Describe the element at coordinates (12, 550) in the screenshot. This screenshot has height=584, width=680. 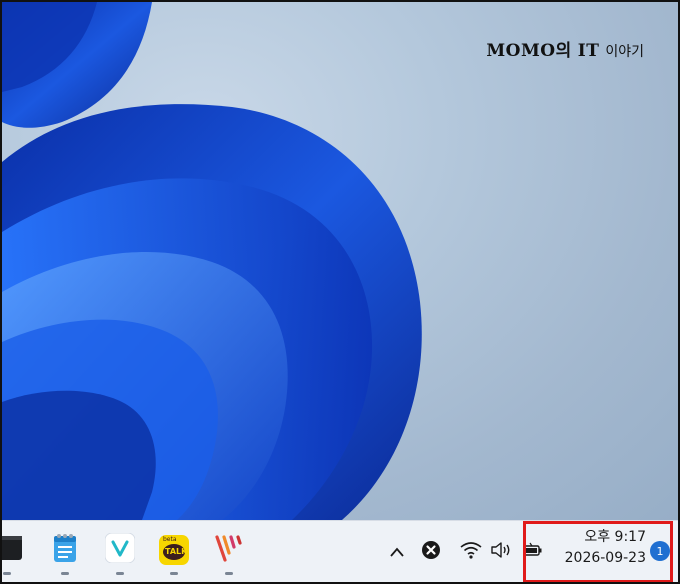
I see `terminal-icon` at that location.